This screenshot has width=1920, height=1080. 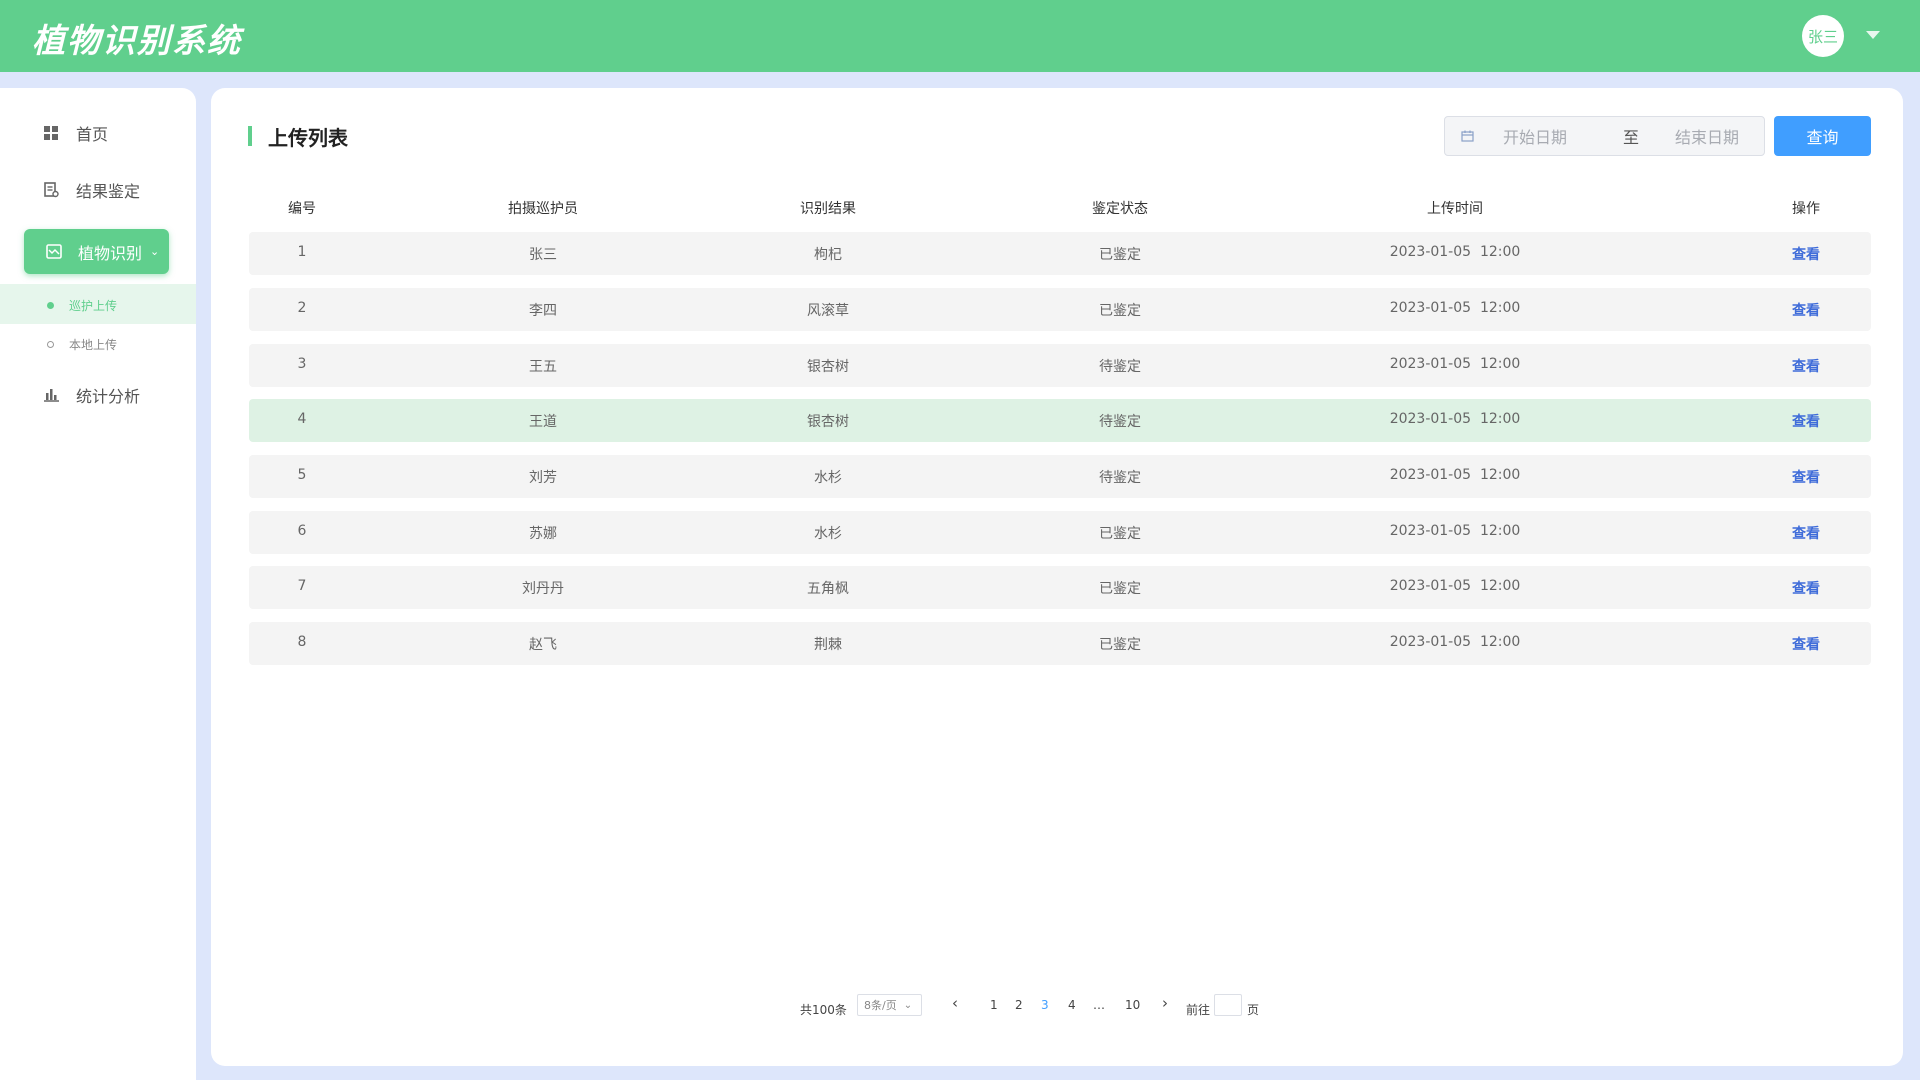 What do you see at coordinates (543, 209) in the screenshot?
I see `column-header-ranger: 拍摄巡护员` at bounding box center [543, 209].